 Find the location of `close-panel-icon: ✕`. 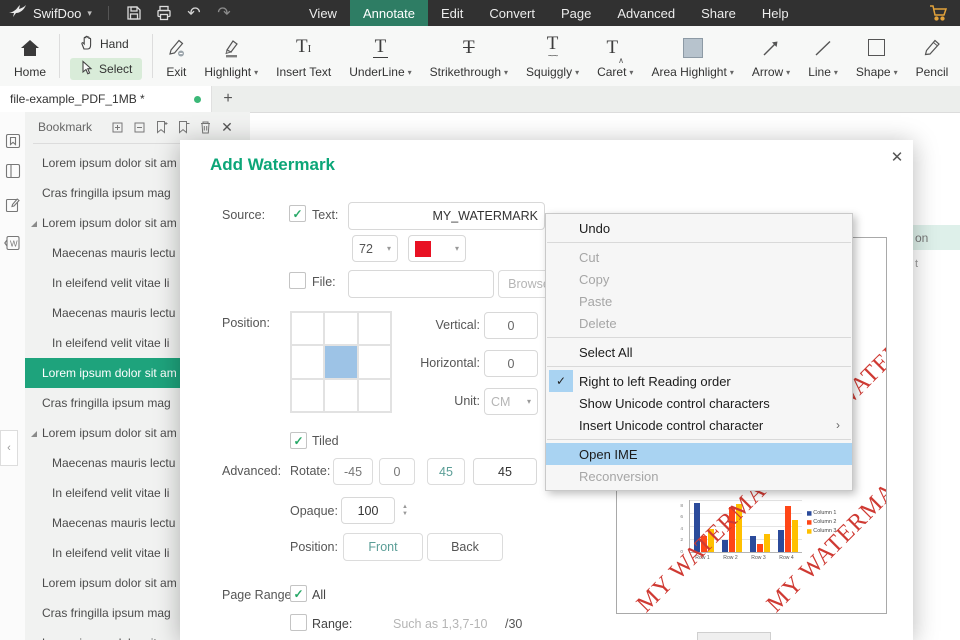

close-panel-icon: ✕ is located at coordinates (227, 127).